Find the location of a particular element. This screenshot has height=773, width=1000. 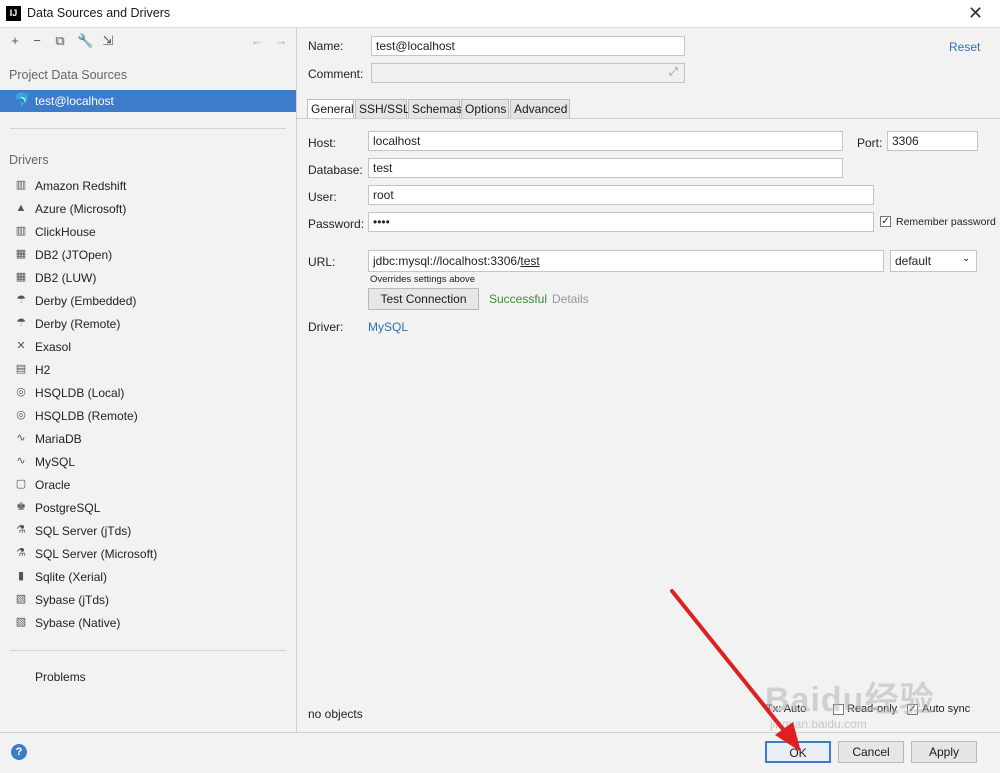

reset-link: Reset is located at coordinates (964, 47).